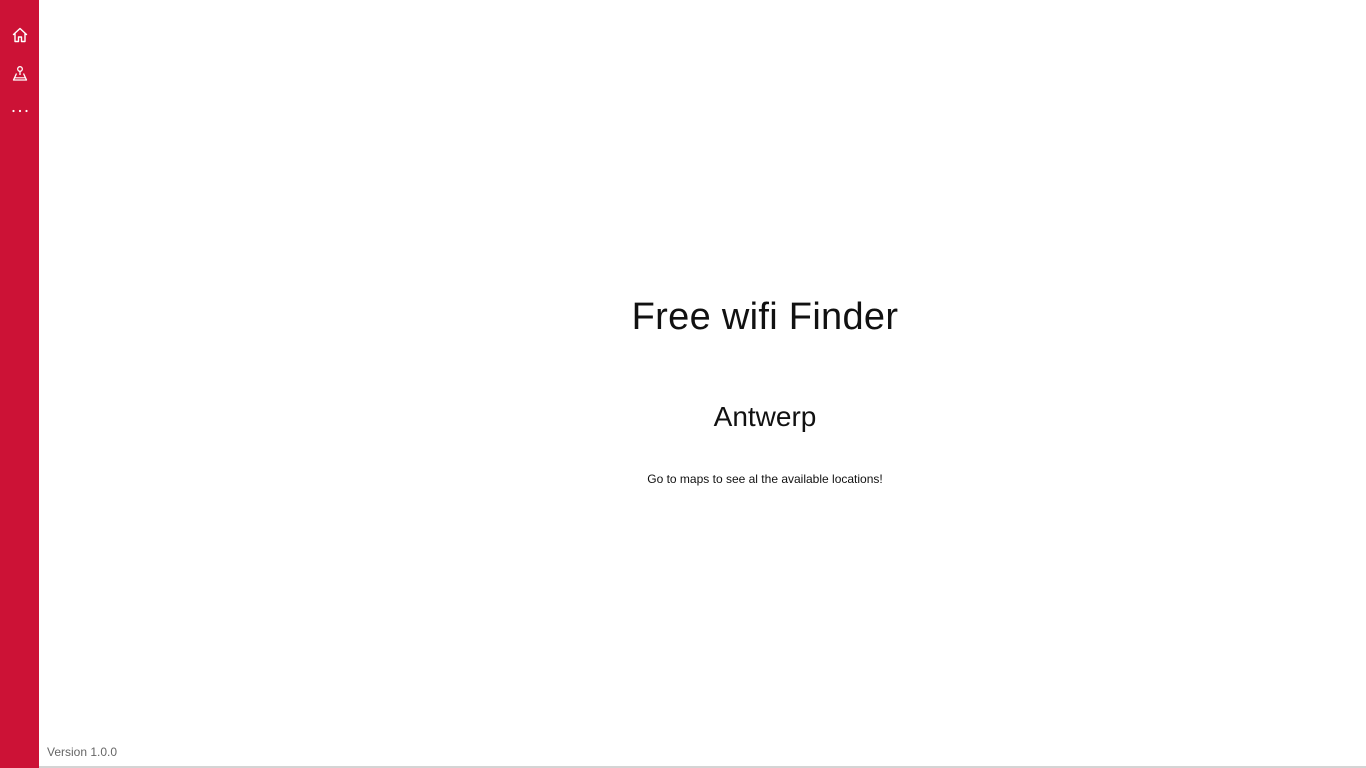  I want to click on home-button, so click(19, 35).